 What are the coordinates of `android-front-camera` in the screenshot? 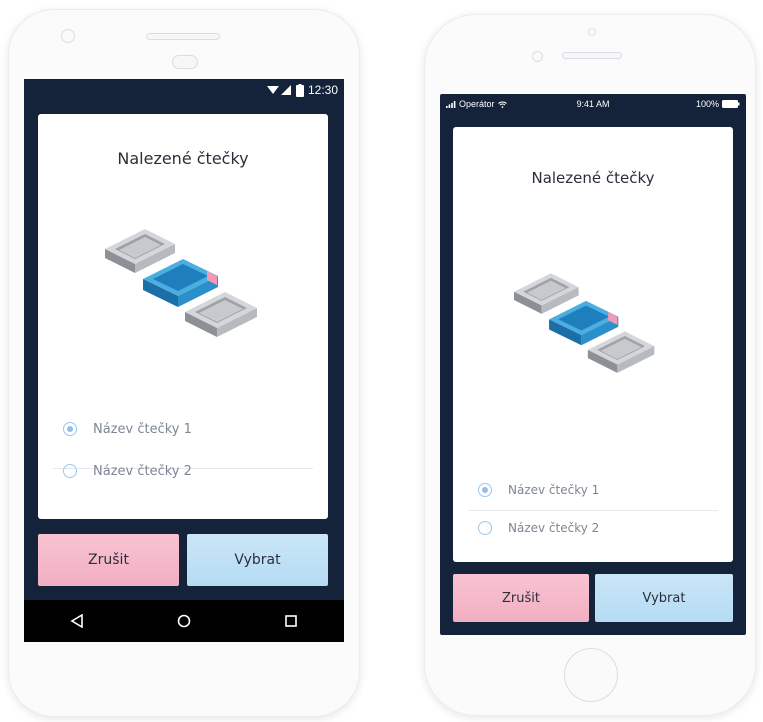 It's located at (68, 36).